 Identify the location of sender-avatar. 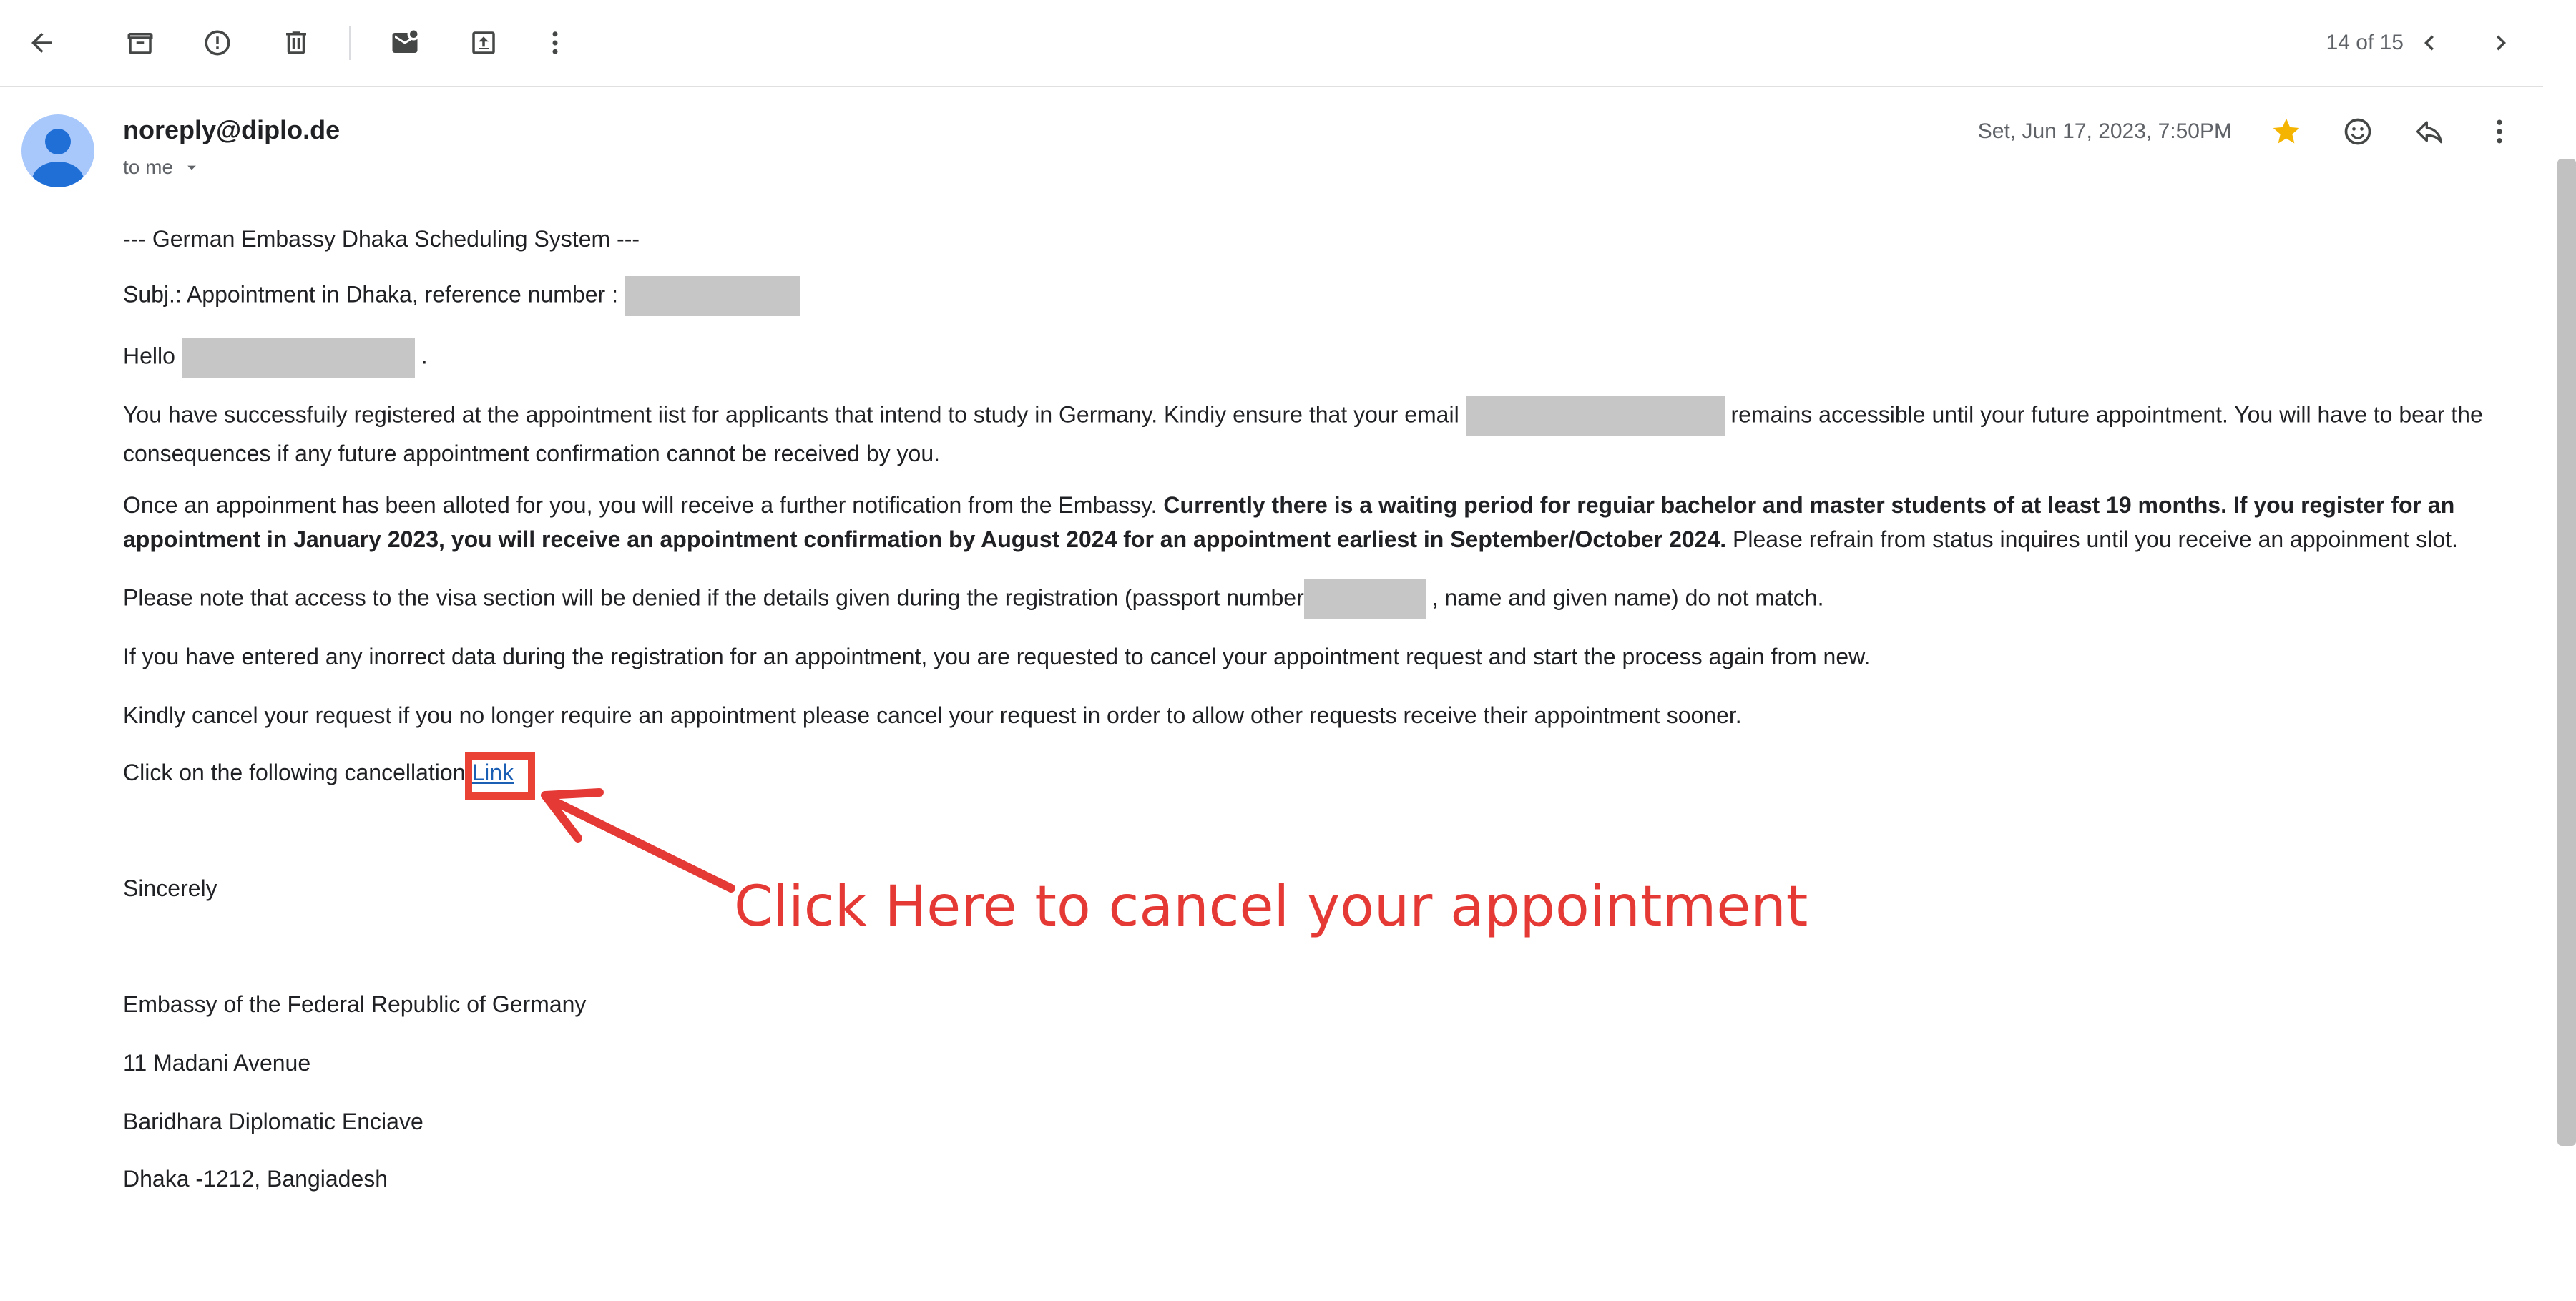
(57, 151).